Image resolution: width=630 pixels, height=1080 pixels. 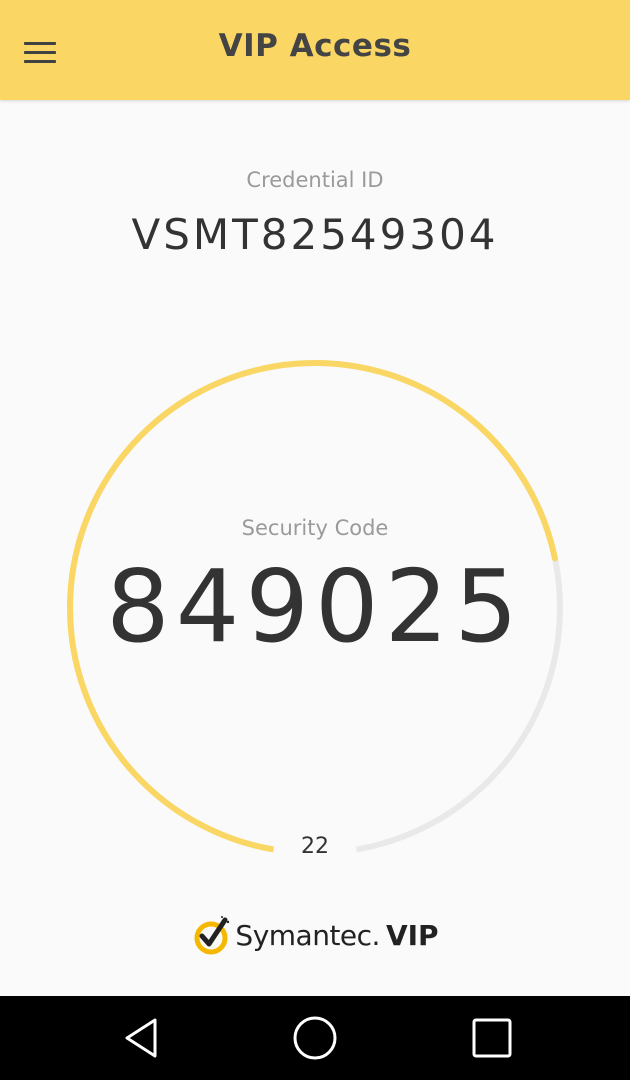 What do you see at coordinates (315, 606) in the screenshot?
I see `security-code-value: 849025` at bounding box center [315, 606].